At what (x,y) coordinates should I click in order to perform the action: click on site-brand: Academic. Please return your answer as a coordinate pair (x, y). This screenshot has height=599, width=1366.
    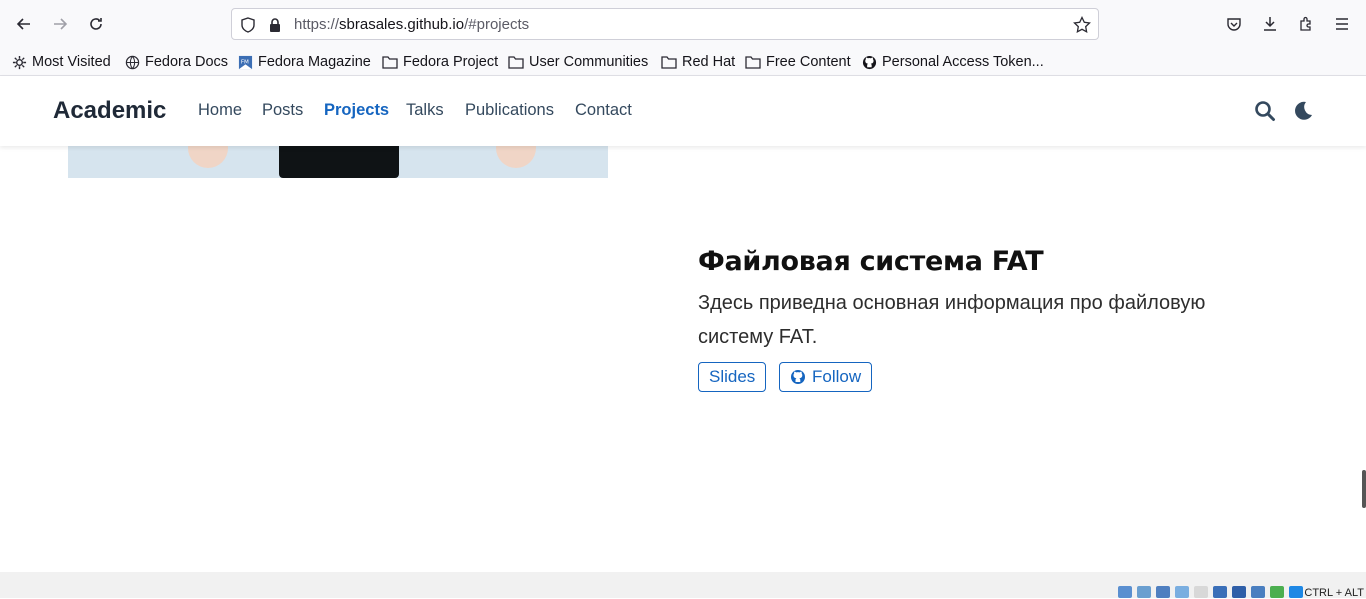
    Looking at the image, I should click on (109, 111).